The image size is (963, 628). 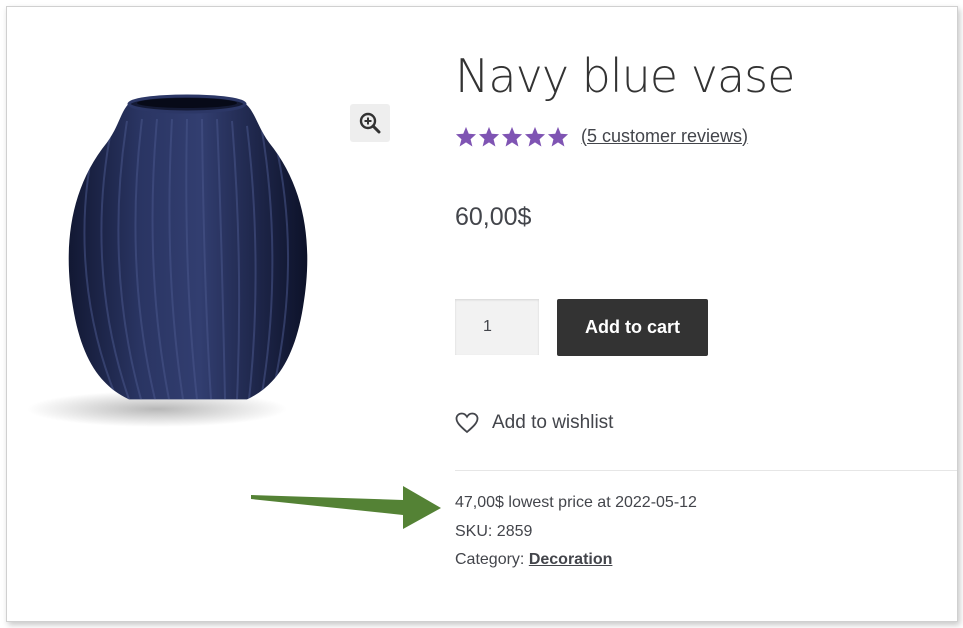 What do you see at coordinates (497, 327) in the screenshot?
I see `quantity-input` at bounding box center [497, 327].